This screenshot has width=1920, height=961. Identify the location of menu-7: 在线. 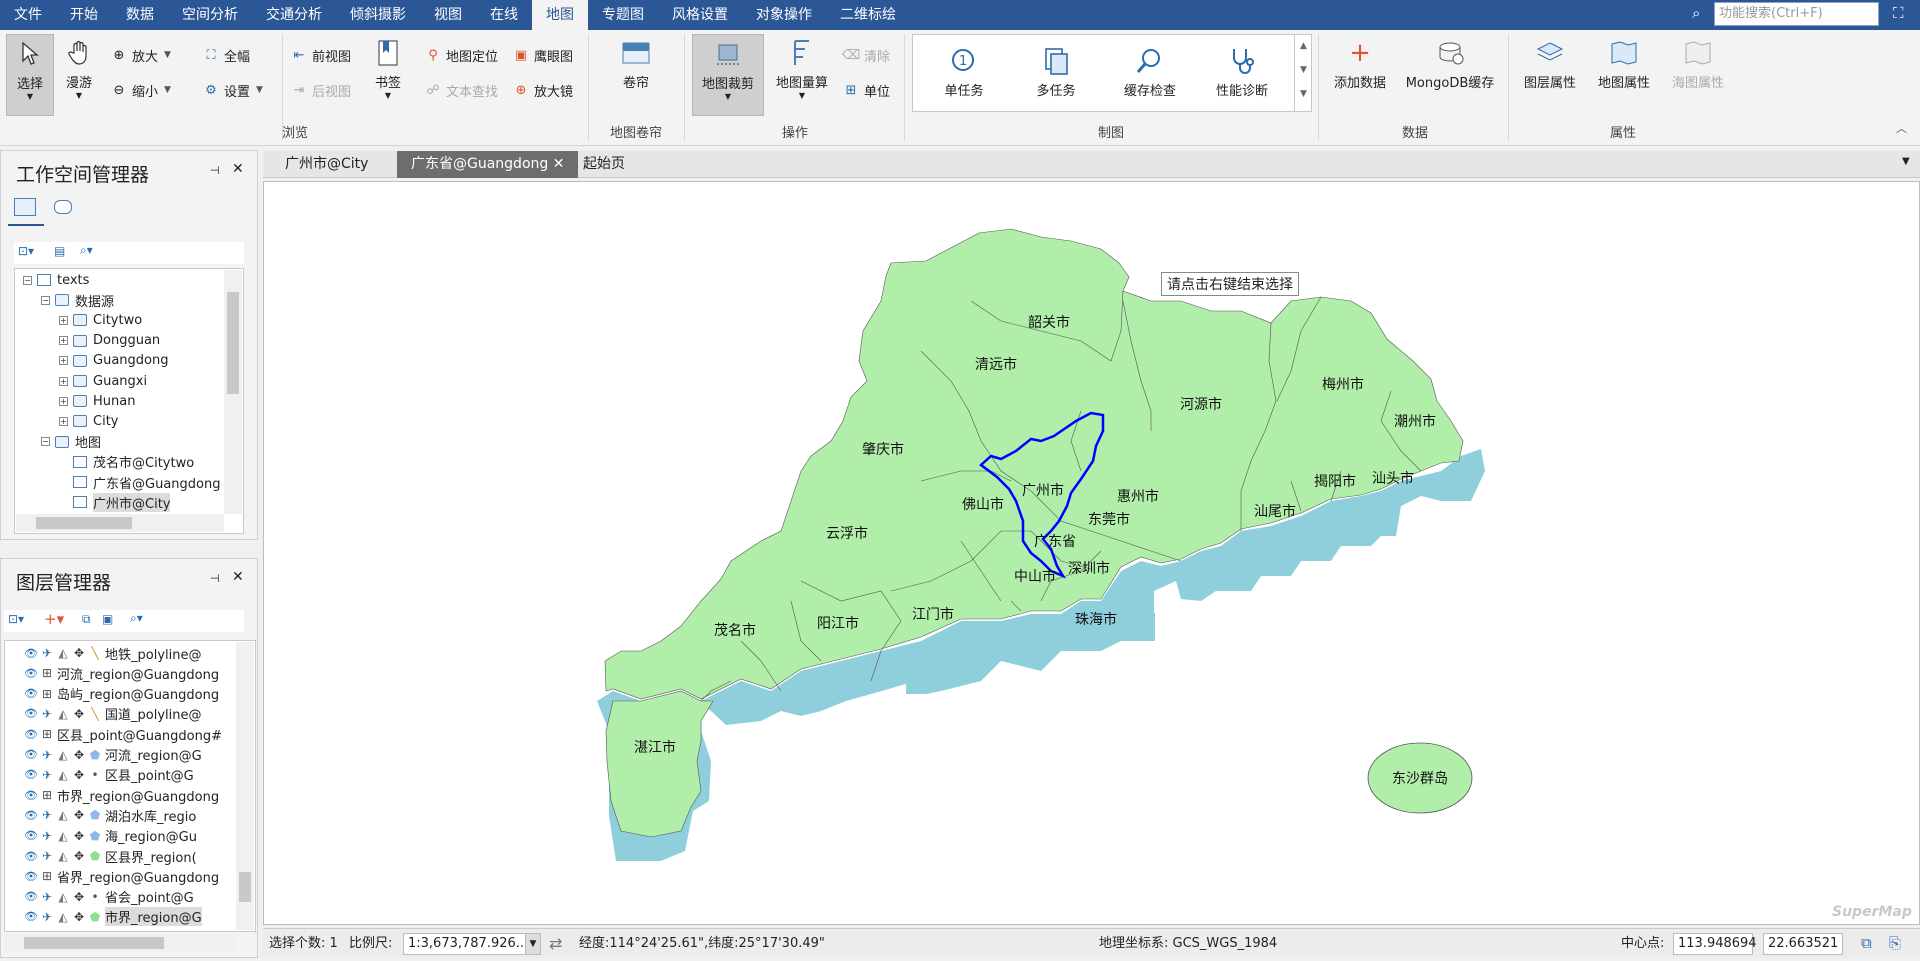
(504, 15).